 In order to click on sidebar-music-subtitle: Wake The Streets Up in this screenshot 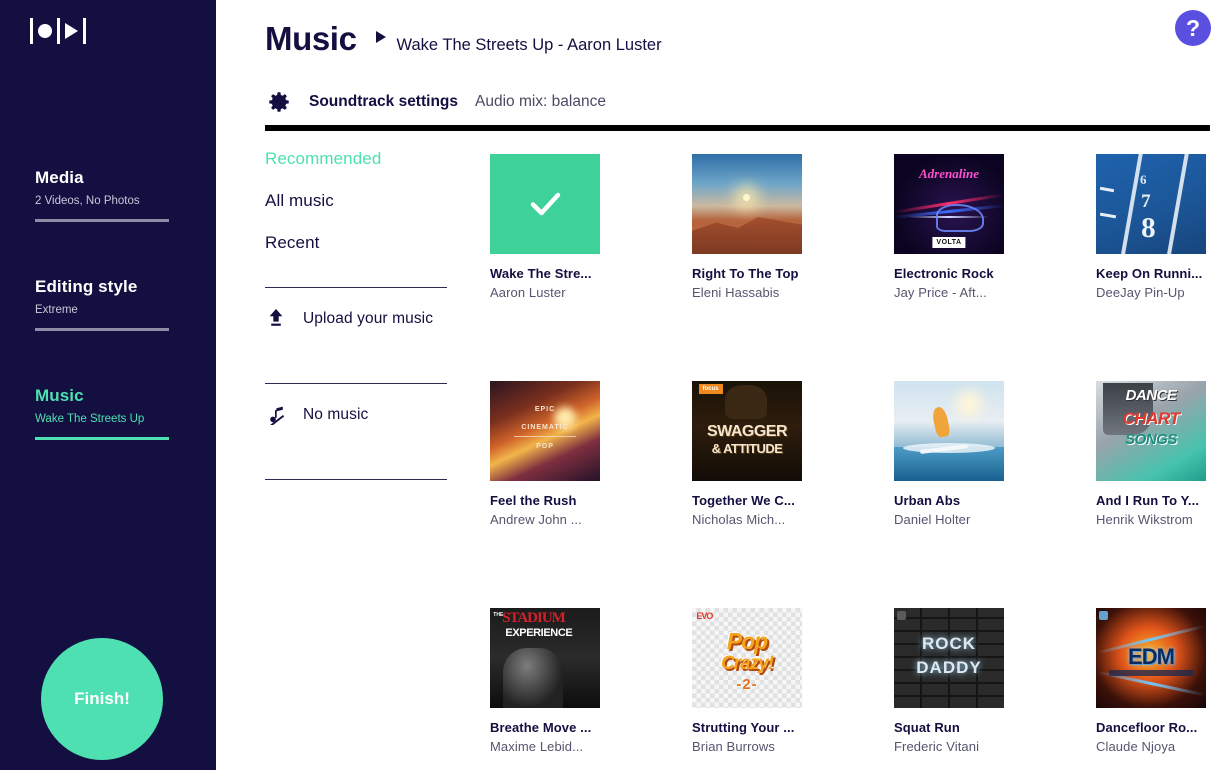, I will do `click(90, 419)`.